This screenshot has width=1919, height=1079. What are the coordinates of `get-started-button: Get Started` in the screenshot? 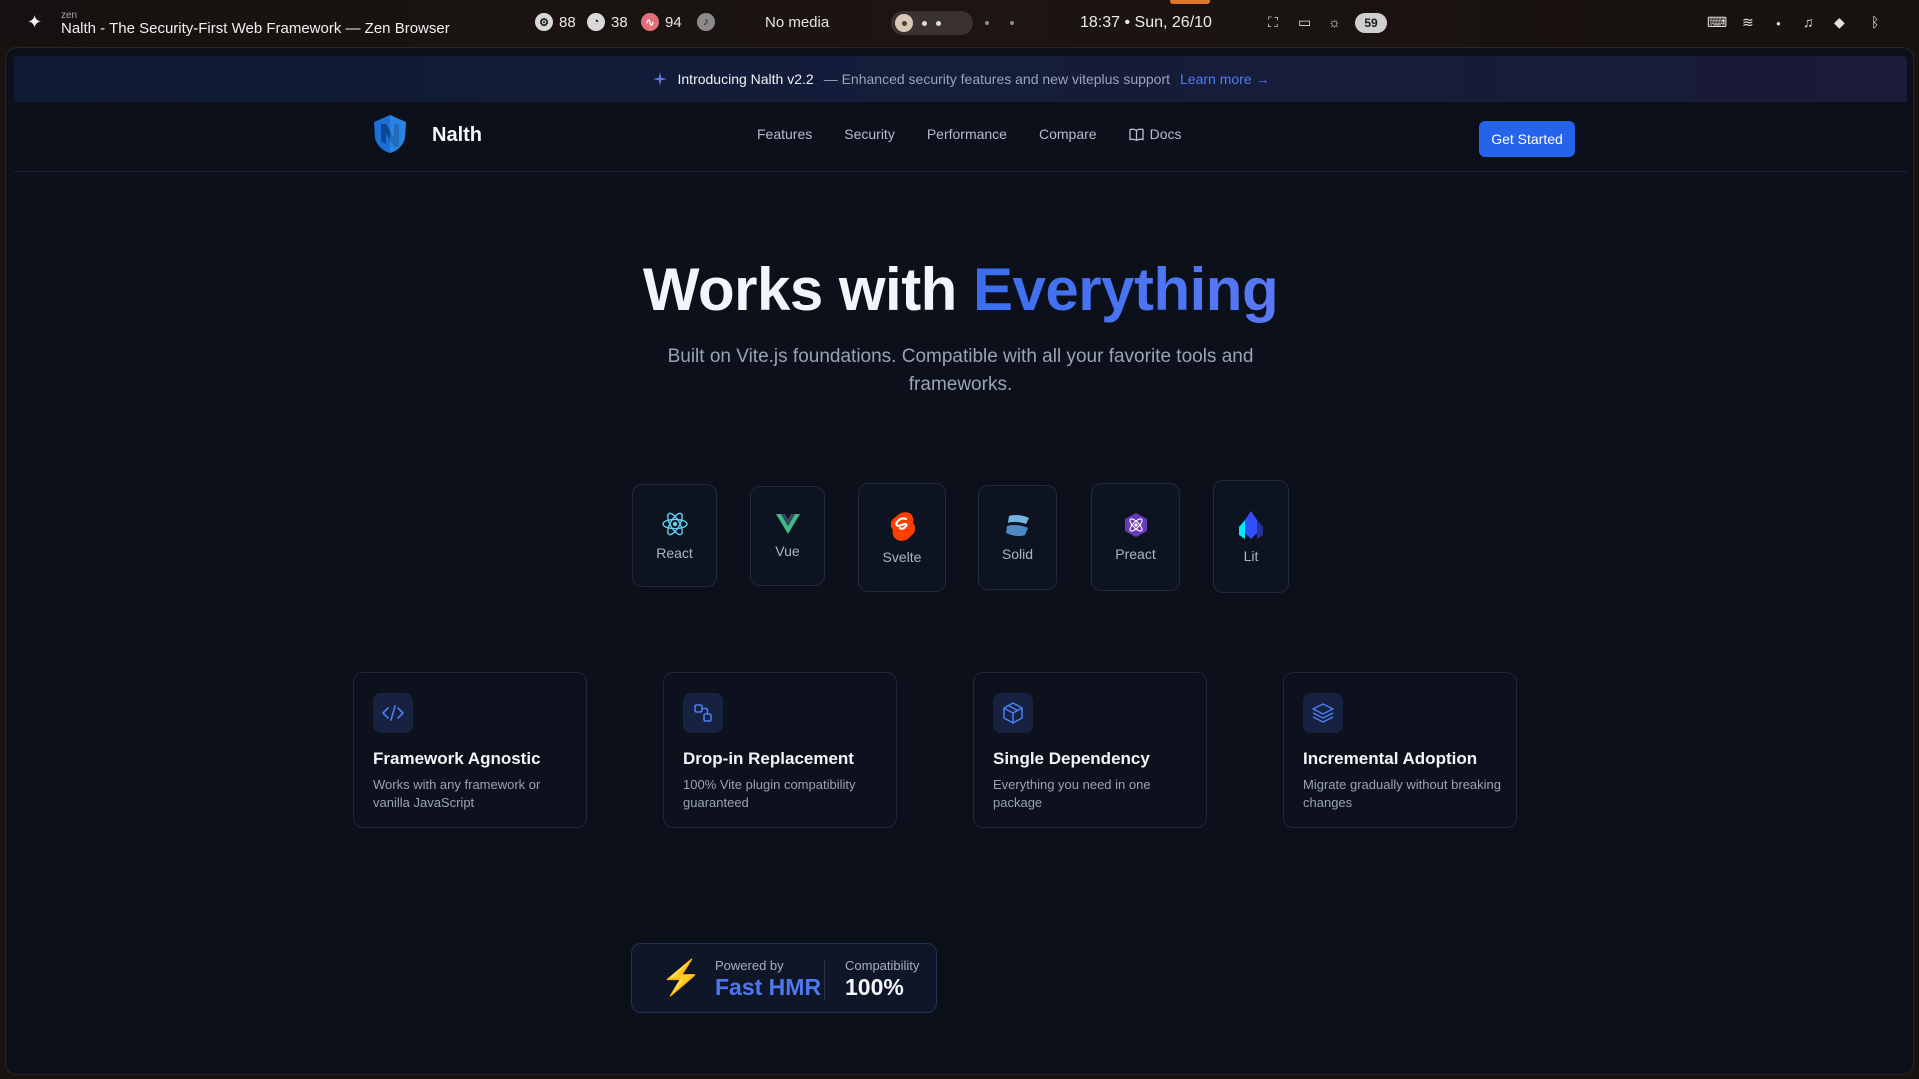 It's located at (1527, 139).